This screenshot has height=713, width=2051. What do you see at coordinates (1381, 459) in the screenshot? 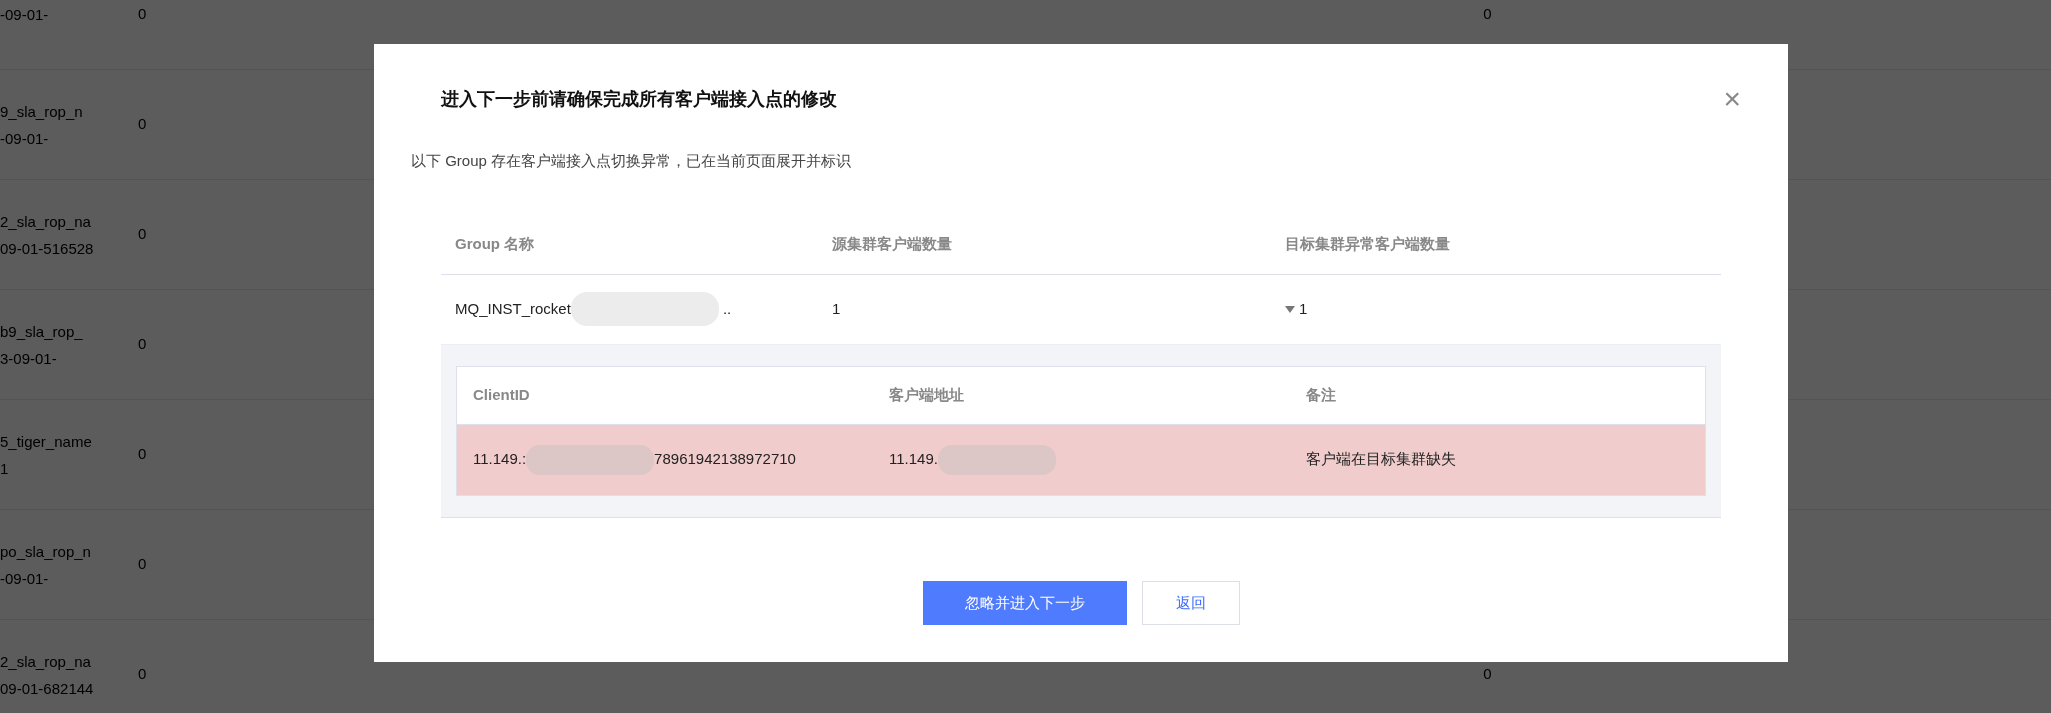
I see `table-cell-text: 客户端在目标集群缺失` at bounding box center [1381, 459].